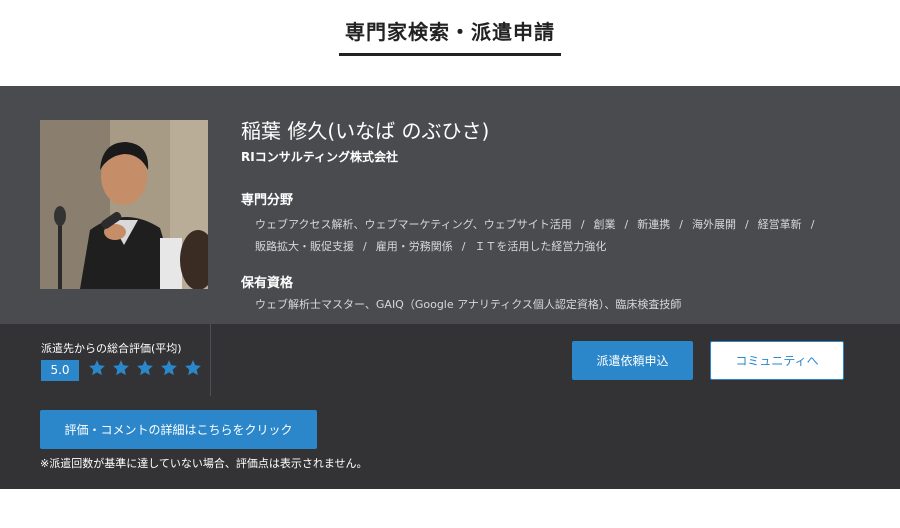 The height and width of the screenshot is (528, 900). What do you see at coordinates (713, 224) in the screenshot?
I see `specialty-item: 海外展開` at bounding box center [713, 224].